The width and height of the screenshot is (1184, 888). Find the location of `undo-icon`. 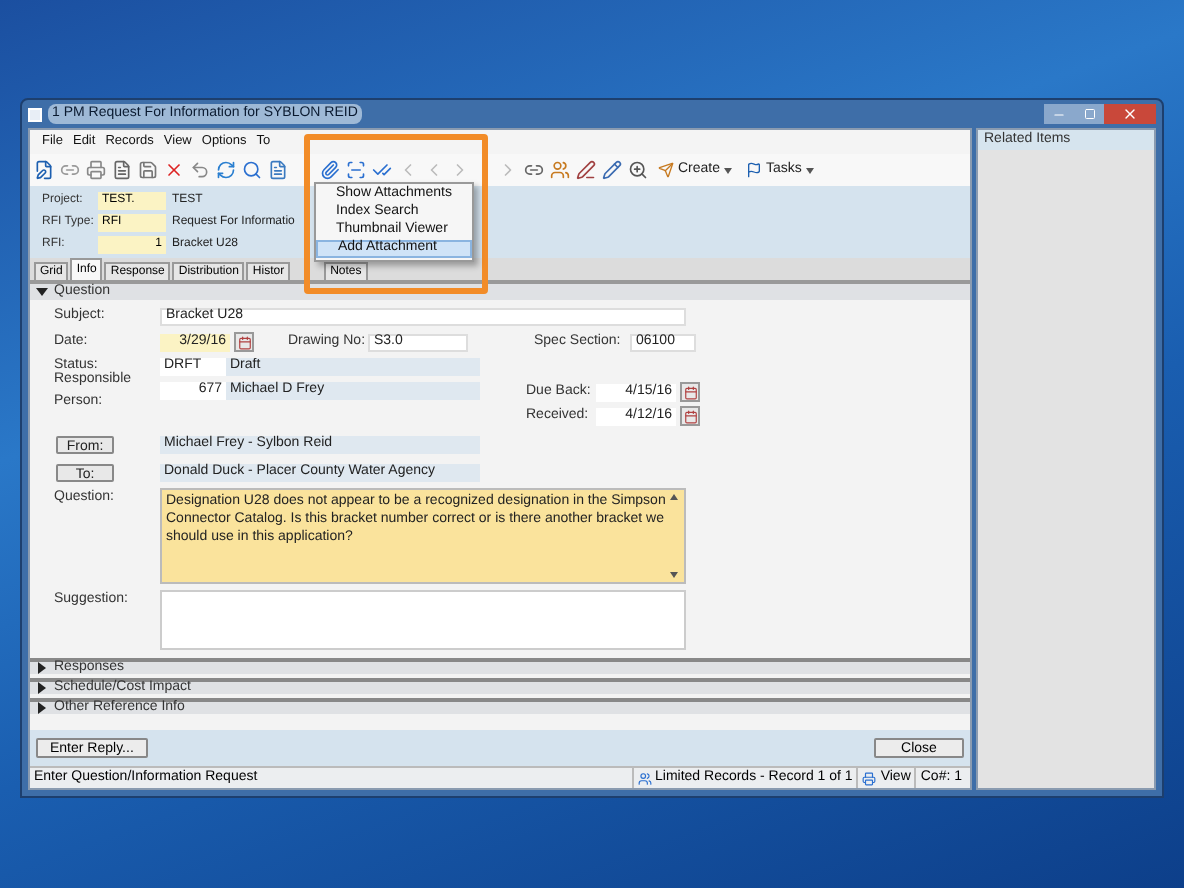

undo-icon is located at coordinates (200, 170).